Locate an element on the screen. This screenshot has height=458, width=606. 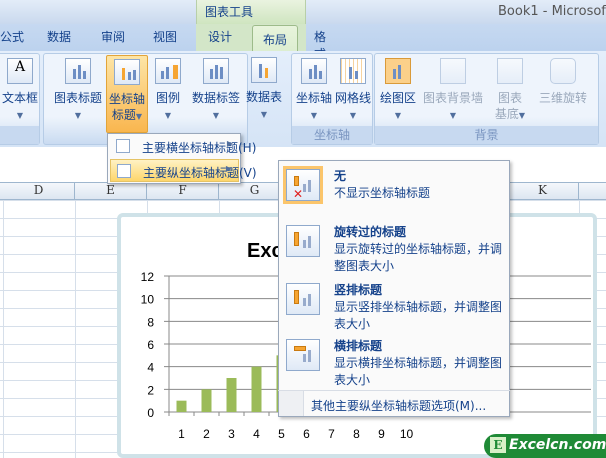
insert-group: A 文本框 ▼ is located at coordinates (20, 99).